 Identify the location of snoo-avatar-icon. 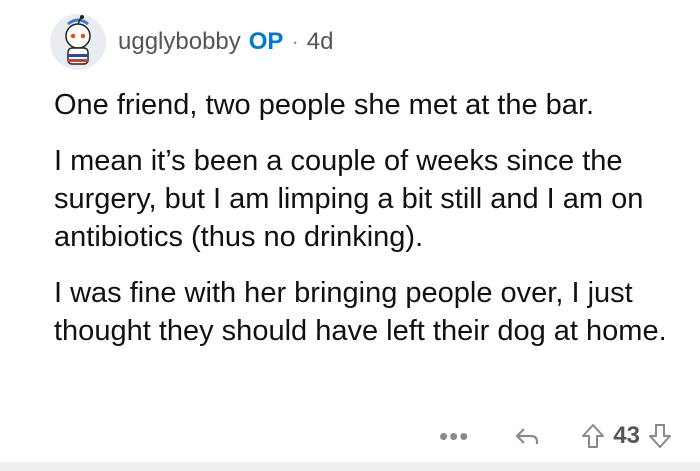
(78, 42).